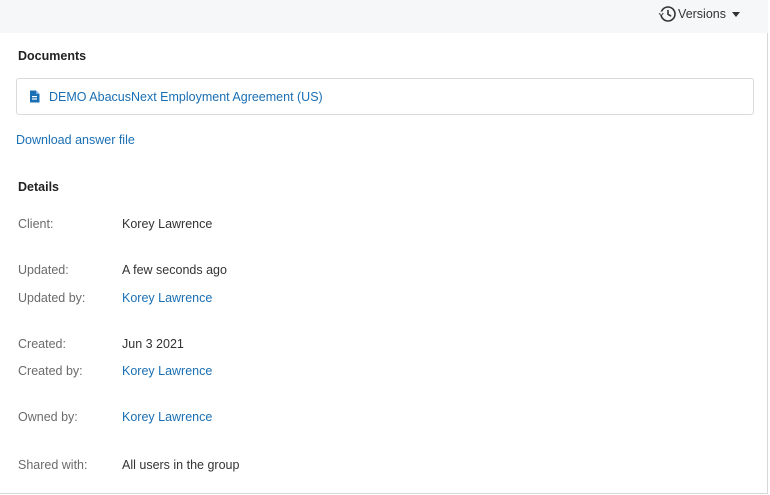 Image resolution: width=770 pixels, height=495 pixels. I want to click on details-heading: Details, so click(38, 187).